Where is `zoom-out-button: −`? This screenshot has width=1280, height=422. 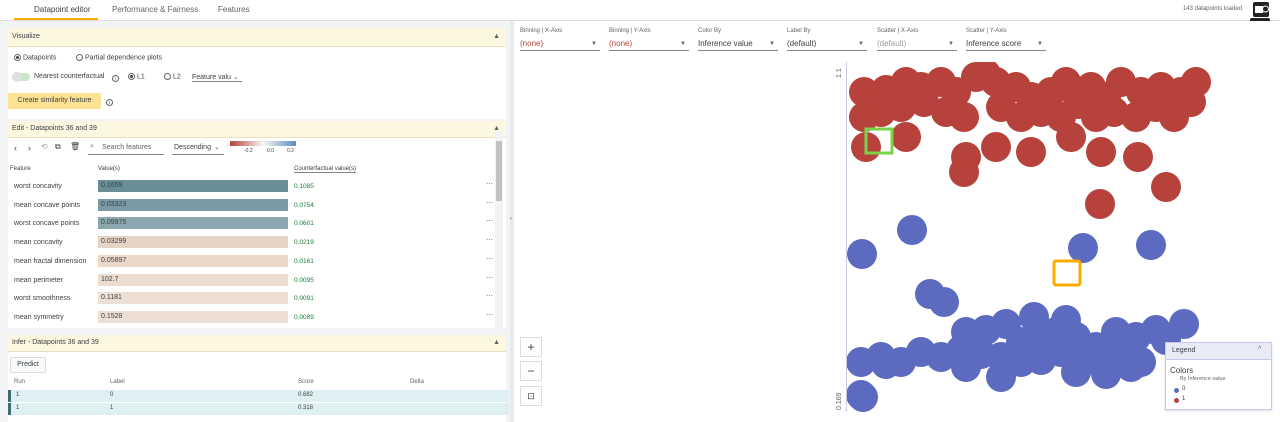 zoom-out-button: − is located at coordinates (531, 371).